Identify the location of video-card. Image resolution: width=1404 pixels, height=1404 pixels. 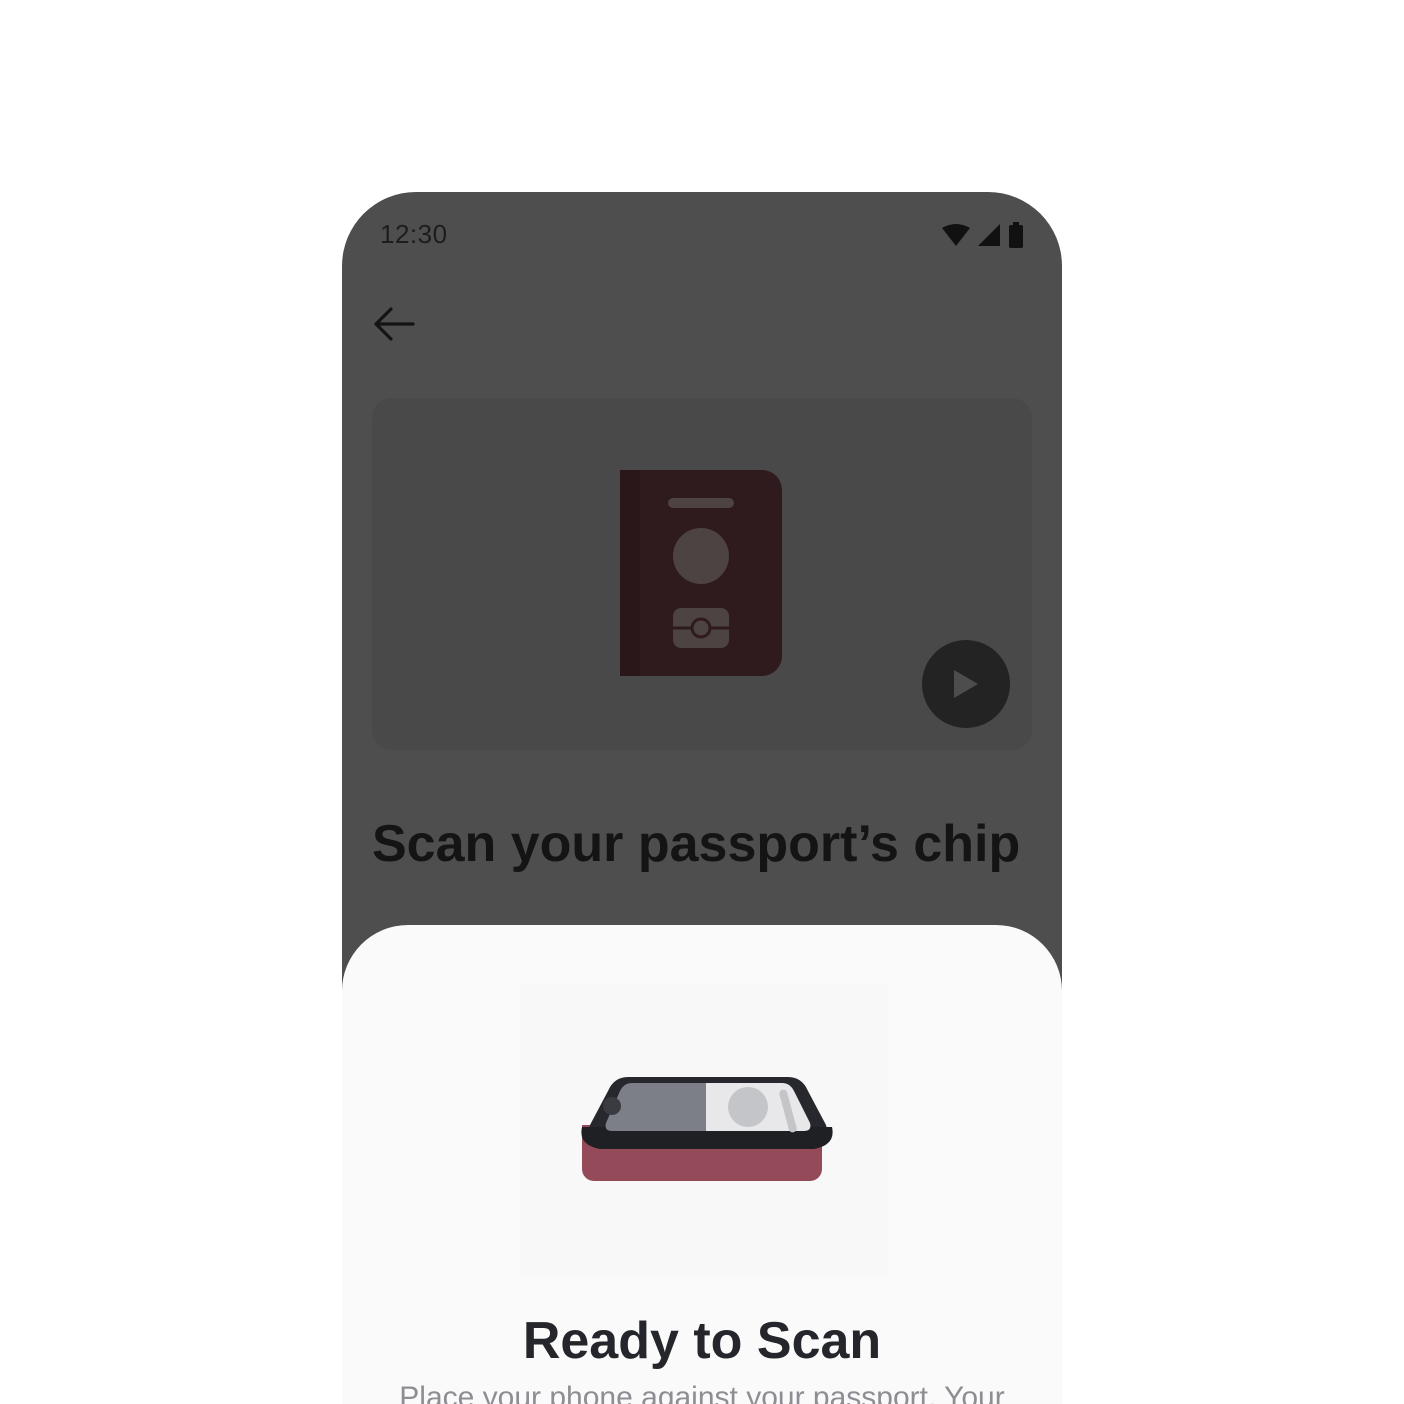
(702, 574).